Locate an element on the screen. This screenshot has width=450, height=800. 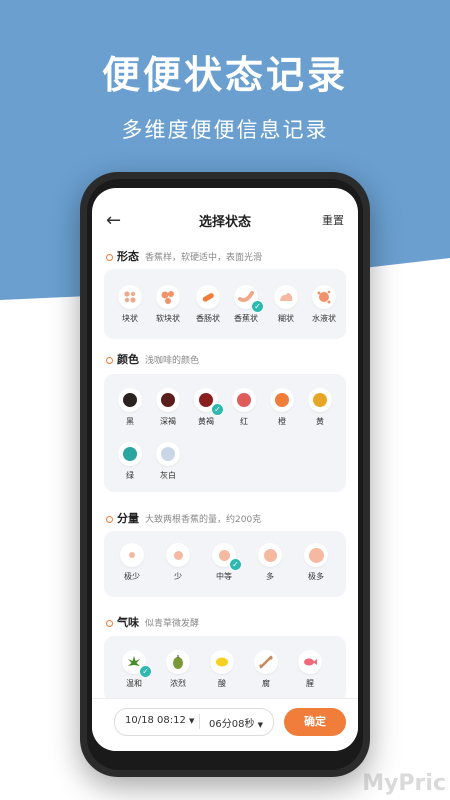
smell-option-fishy: 腥 is located at coordinates (310, 669).